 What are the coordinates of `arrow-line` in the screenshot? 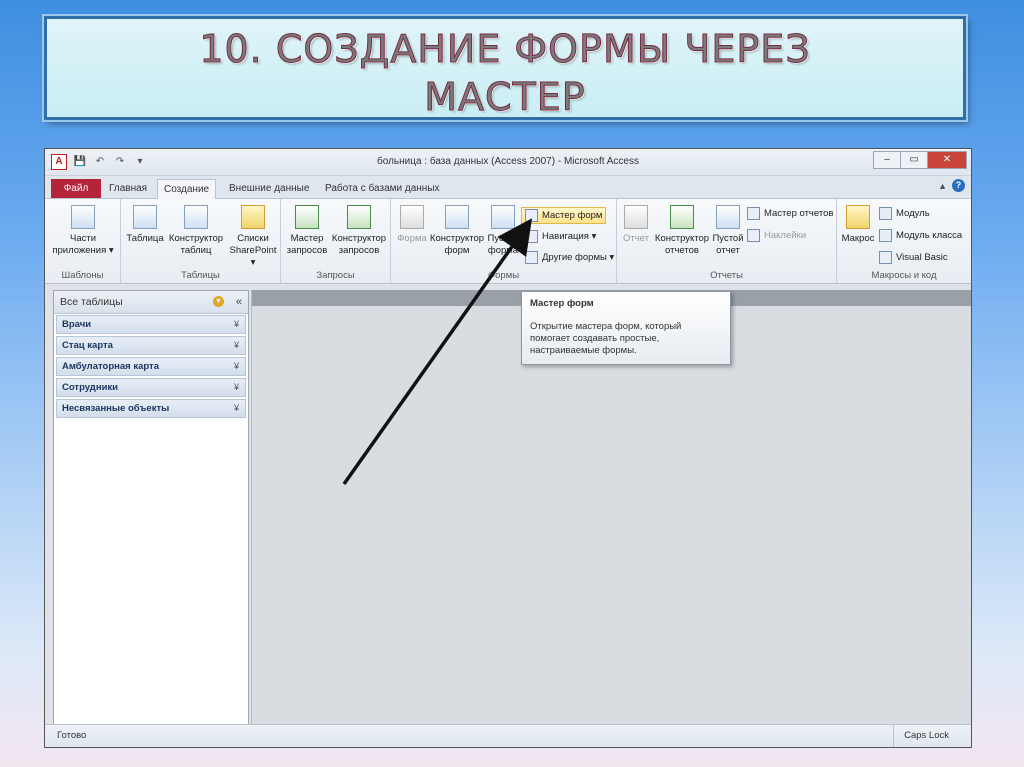 It's located at (437, 352).